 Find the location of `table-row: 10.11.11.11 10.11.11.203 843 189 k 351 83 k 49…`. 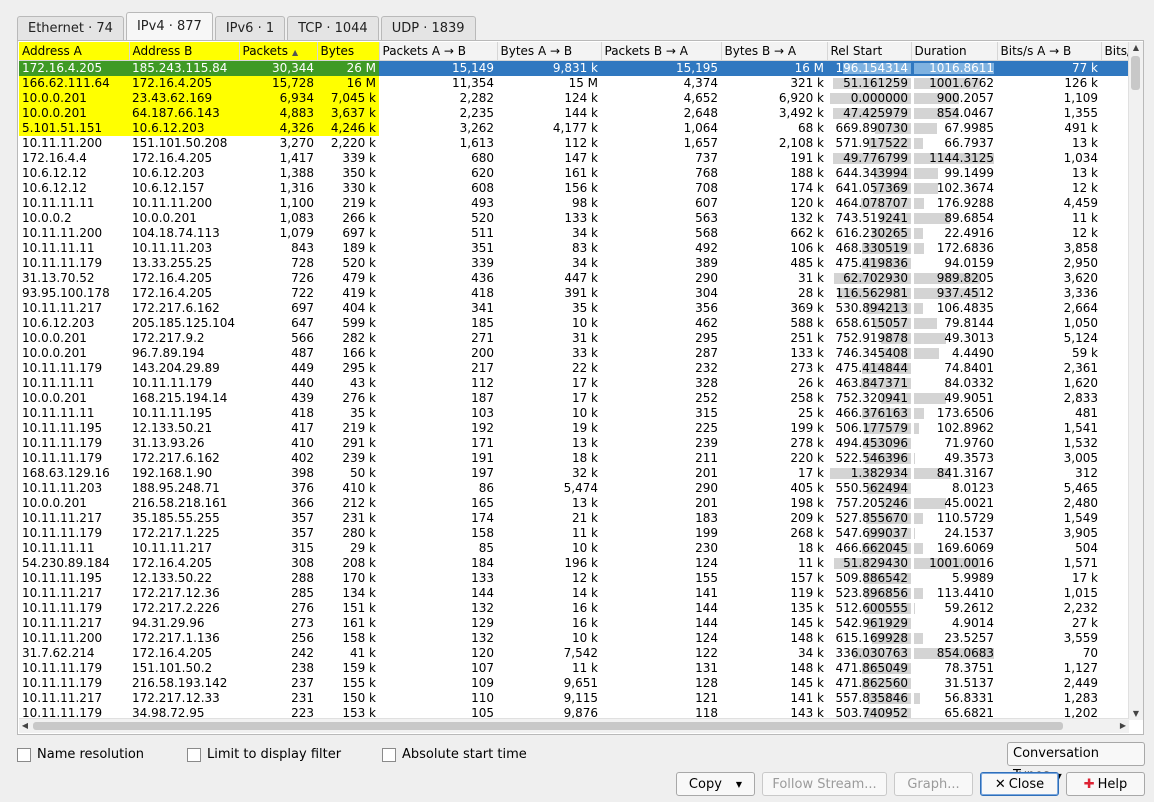

table-row: 10.11.11.11 10.11.11.203 843 189 k 351 83 k 49… is located at coordinates (574, 248).